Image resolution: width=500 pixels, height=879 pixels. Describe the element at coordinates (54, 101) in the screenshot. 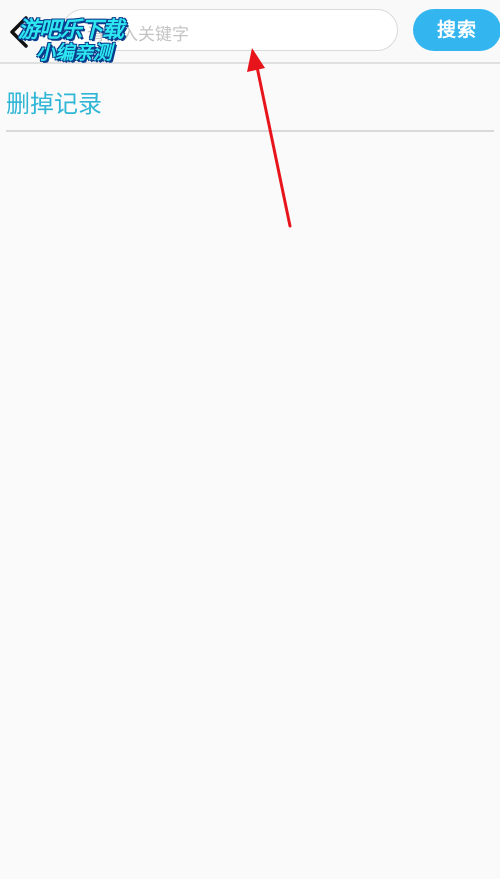

I see `delete-history-button: 删掉记录` at that location.